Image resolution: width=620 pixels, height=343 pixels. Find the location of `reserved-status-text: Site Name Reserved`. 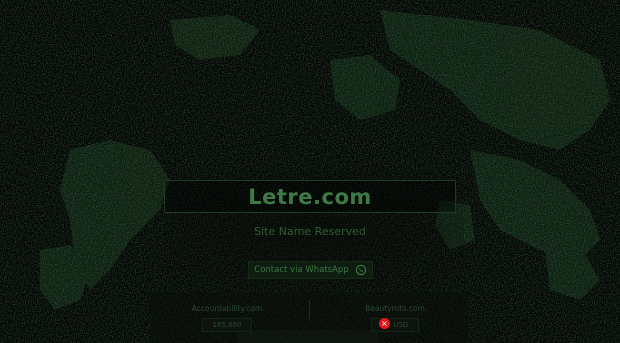

reserved-status-text: Site Name Reserved is located at coordinates (310, 231).